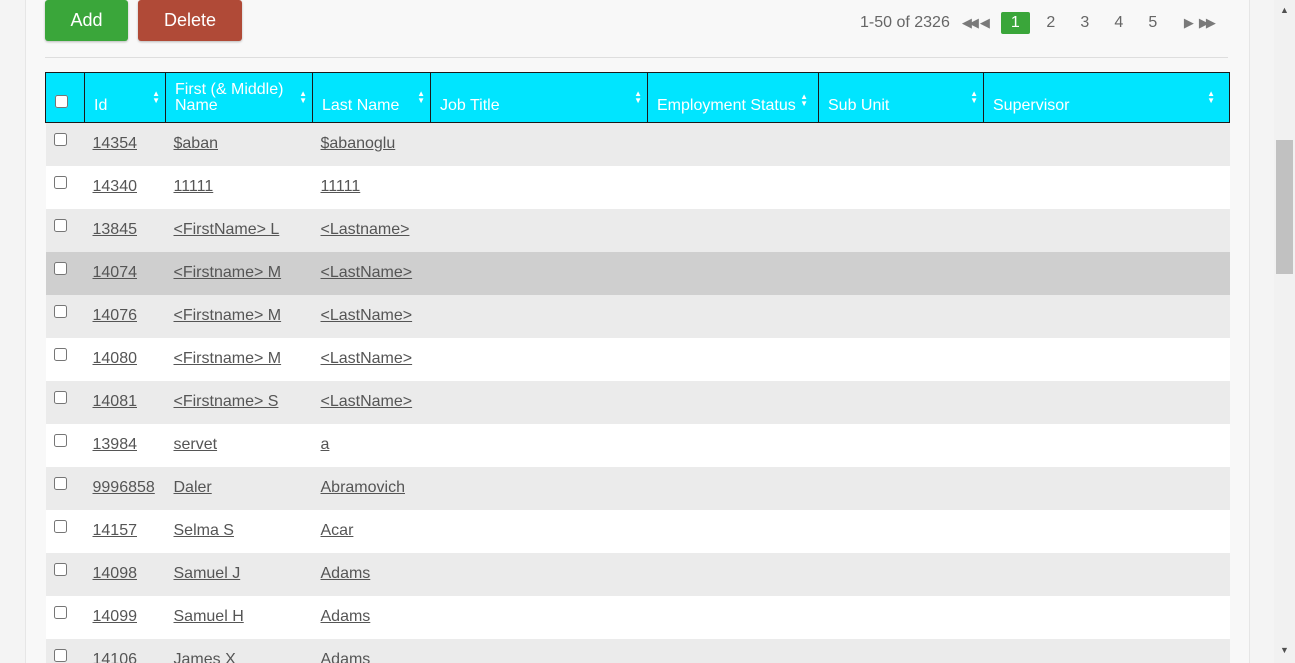 The image size is (1295, 663). I want to click on scroll-up-icon: ▲, so click(1284, 10).